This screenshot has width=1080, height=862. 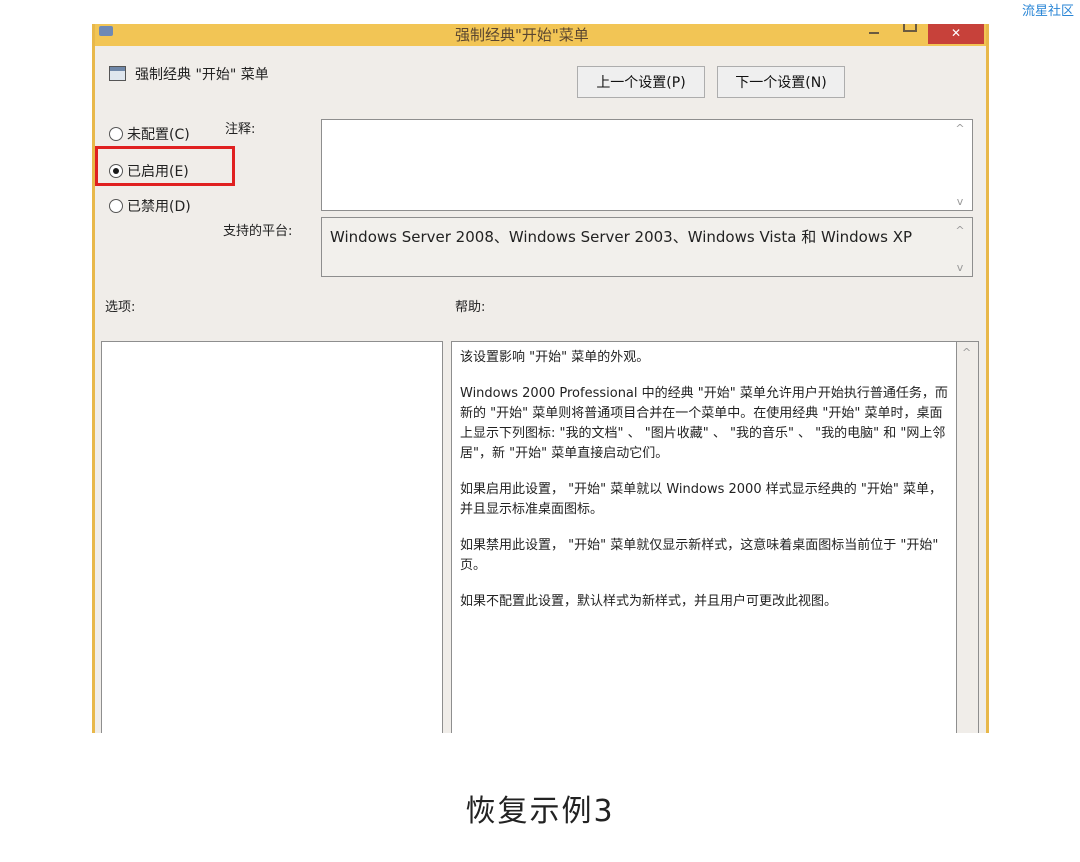 What do you see at coordinates (258, 231) in the screenshot?
I see `supported-platform-label: 支持的平台:` at bounding box center [258, 231].